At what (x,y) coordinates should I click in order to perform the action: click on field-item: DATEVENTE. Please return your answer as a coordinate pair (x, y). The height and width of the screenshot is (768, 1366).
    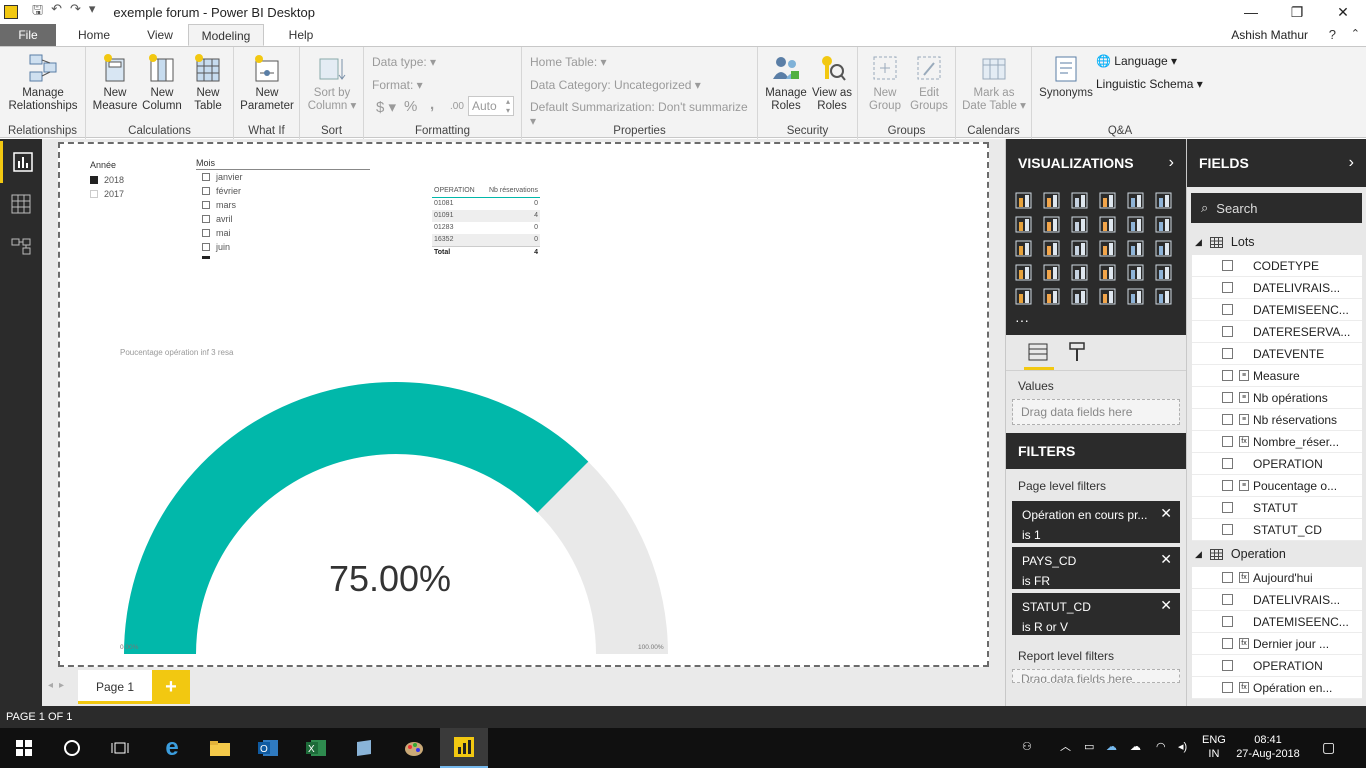
    Looking at the image, I should click on (1277, 354).